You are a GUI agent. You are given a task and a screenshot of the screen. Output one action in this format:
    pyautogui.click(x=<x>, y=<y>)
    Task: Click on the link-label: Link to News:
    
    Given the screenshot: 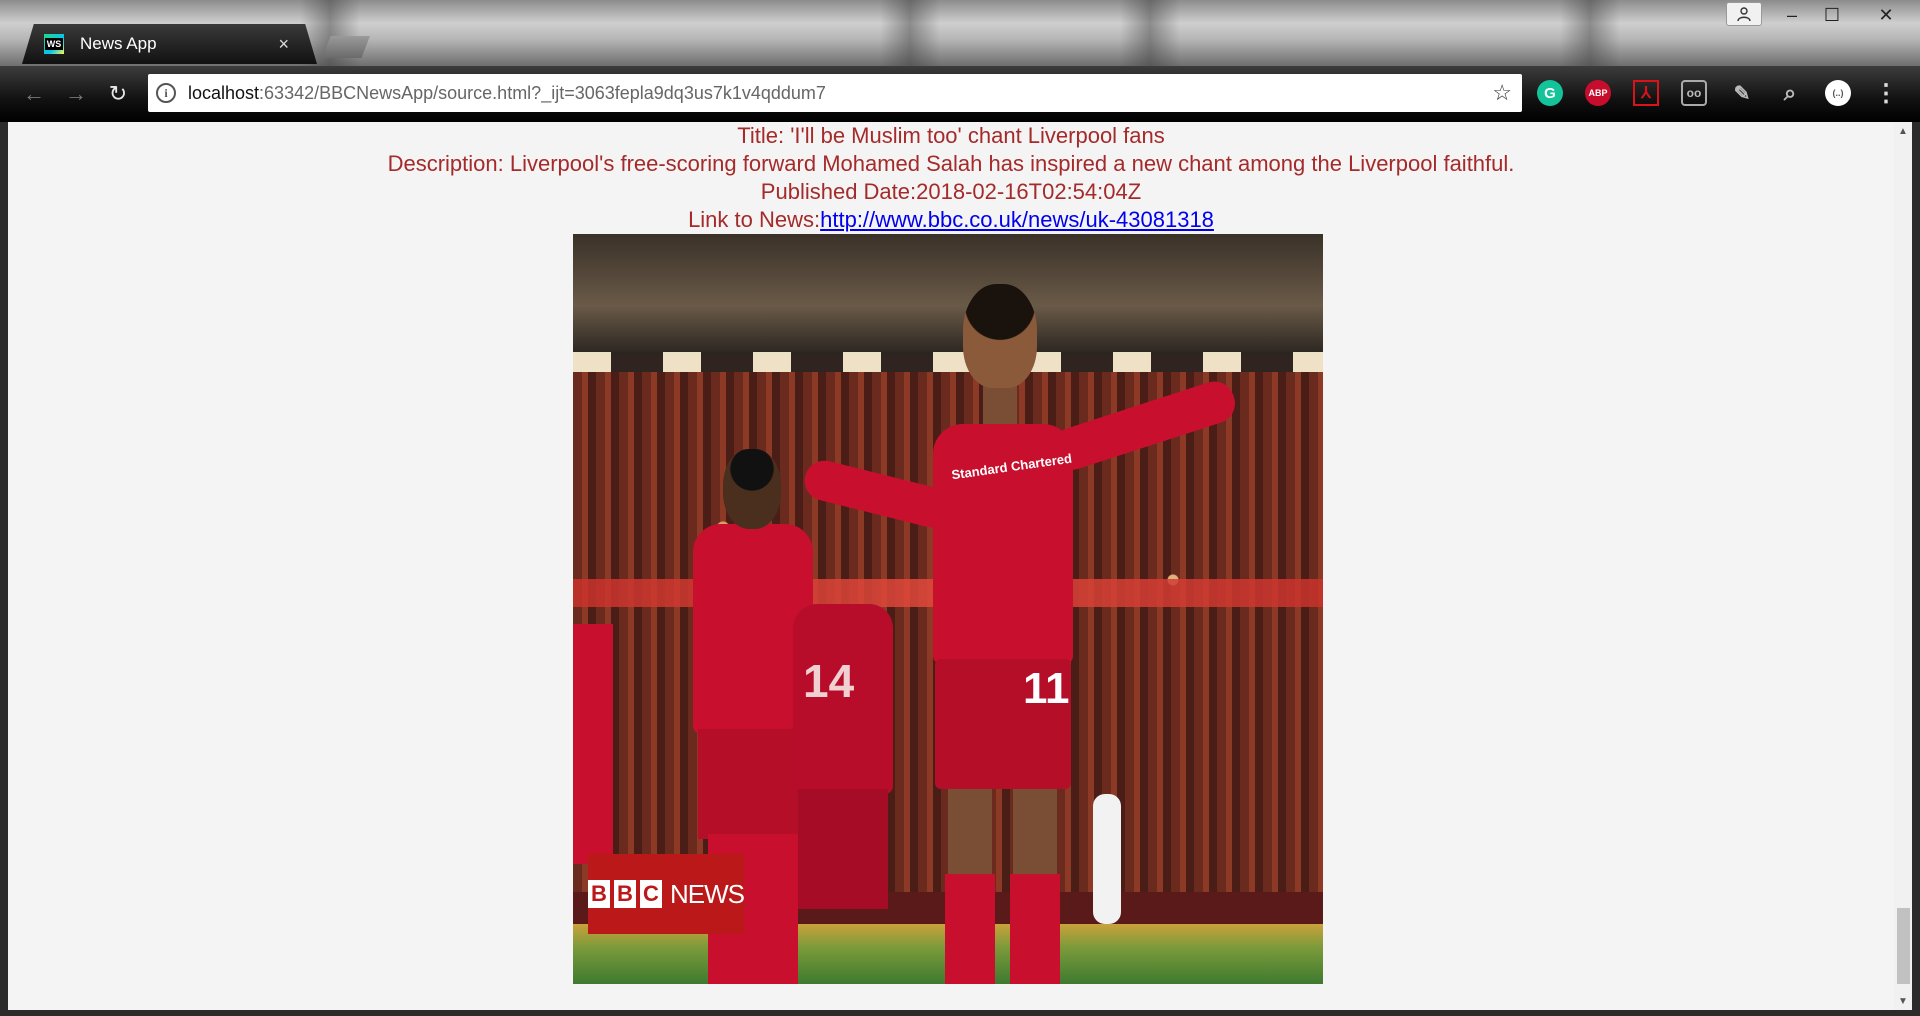 What is the action you would take?
    pyautogui.click(x=754, y=219)
    